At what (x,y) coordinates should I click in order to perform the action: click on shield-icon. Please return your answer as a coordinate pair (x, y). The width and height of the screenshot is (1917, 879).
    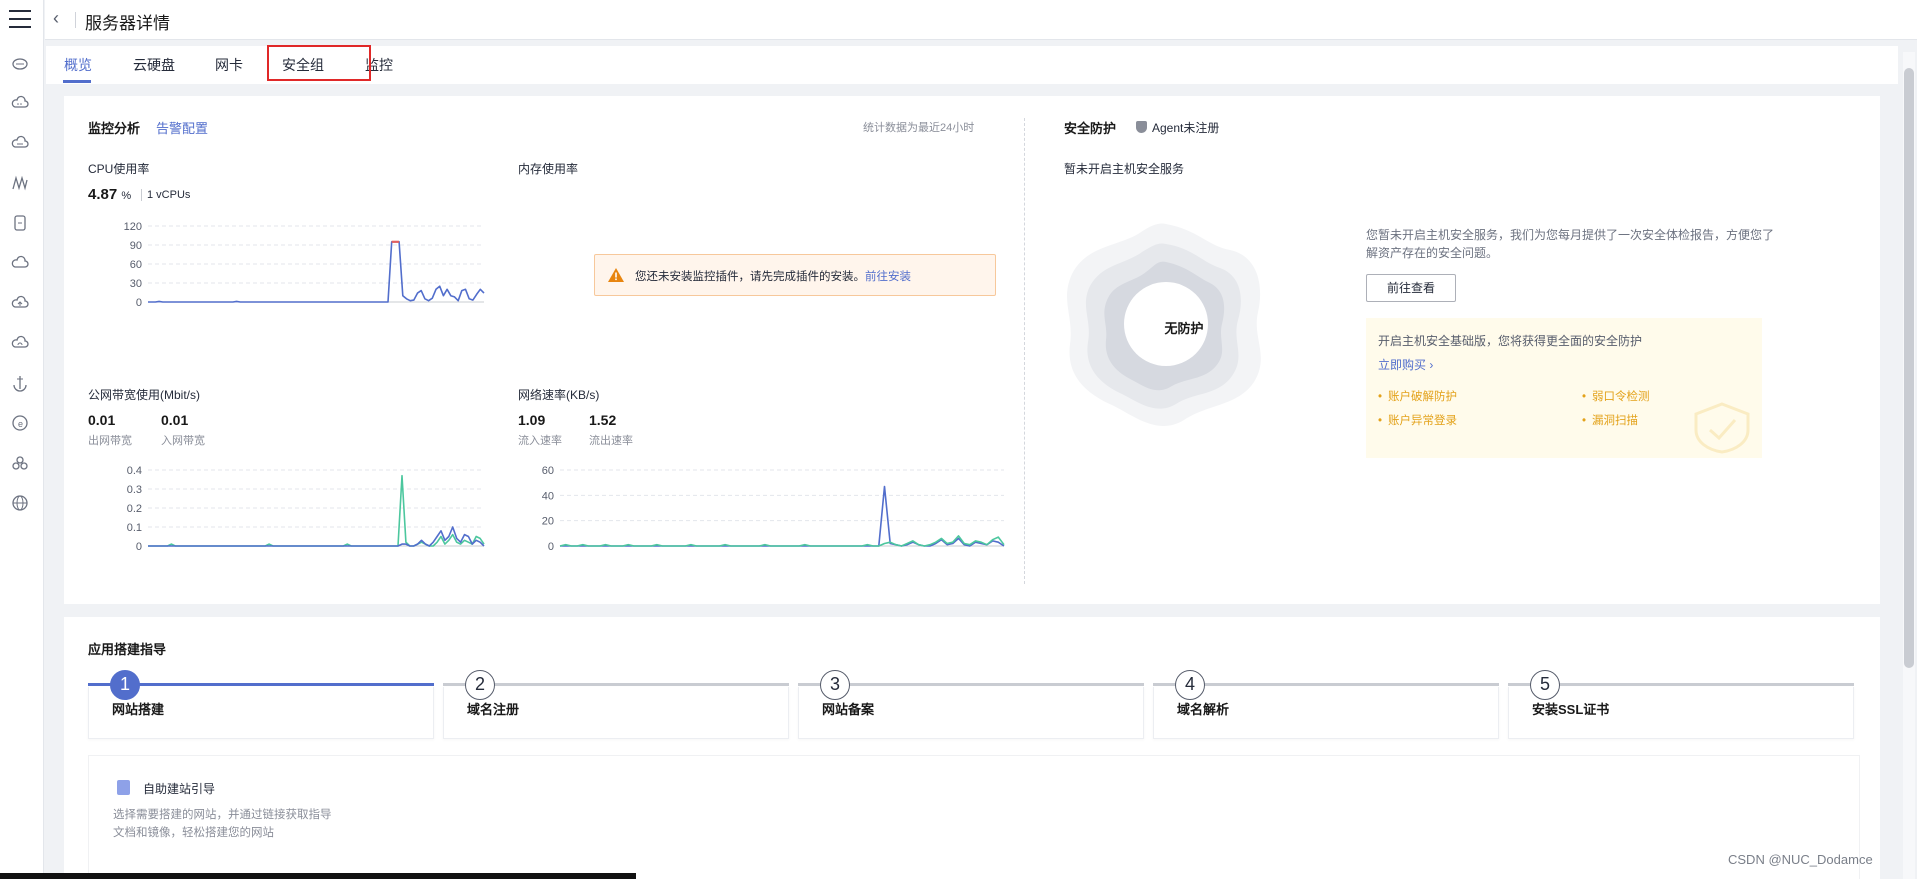
    Looking at the image, I should click on (1141, 127).